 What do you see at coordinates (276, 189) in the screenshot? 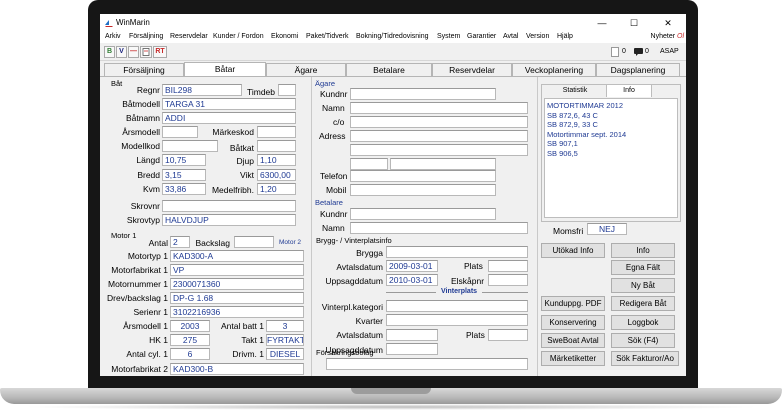
I see `medelfribh-field: 1,20` at bounding box center [276, 189].